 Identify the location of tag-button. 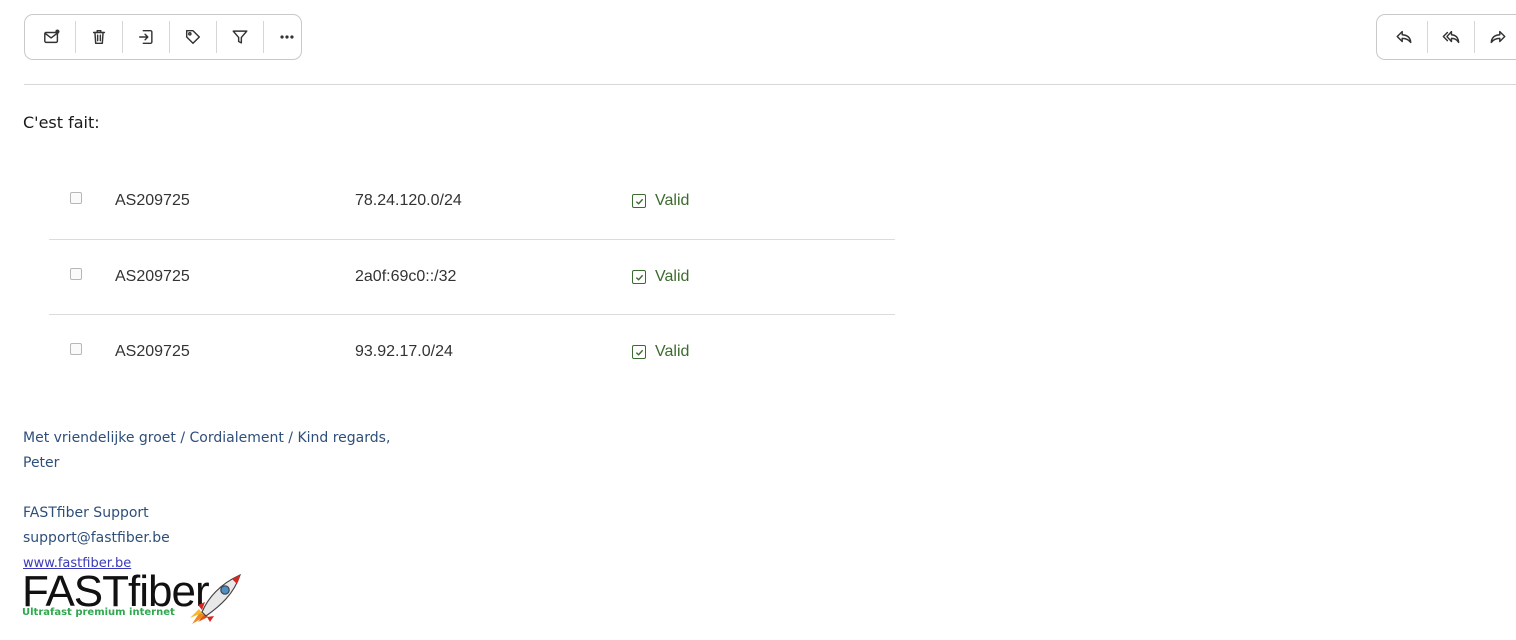
(193, 37).